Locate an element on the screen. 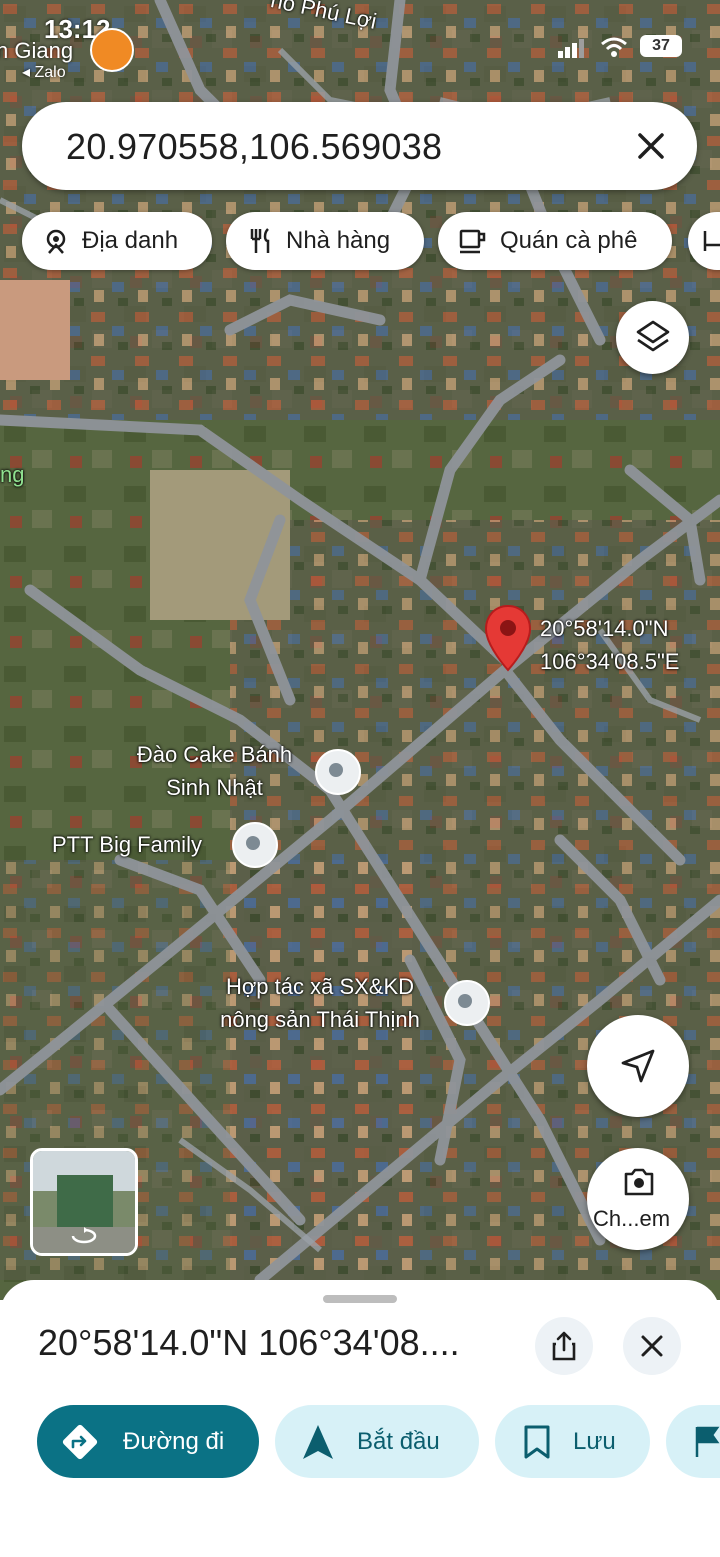 The width and height of the screenshot is (720, 1557). close-sheet-button is located at coordinates (652, 1346).